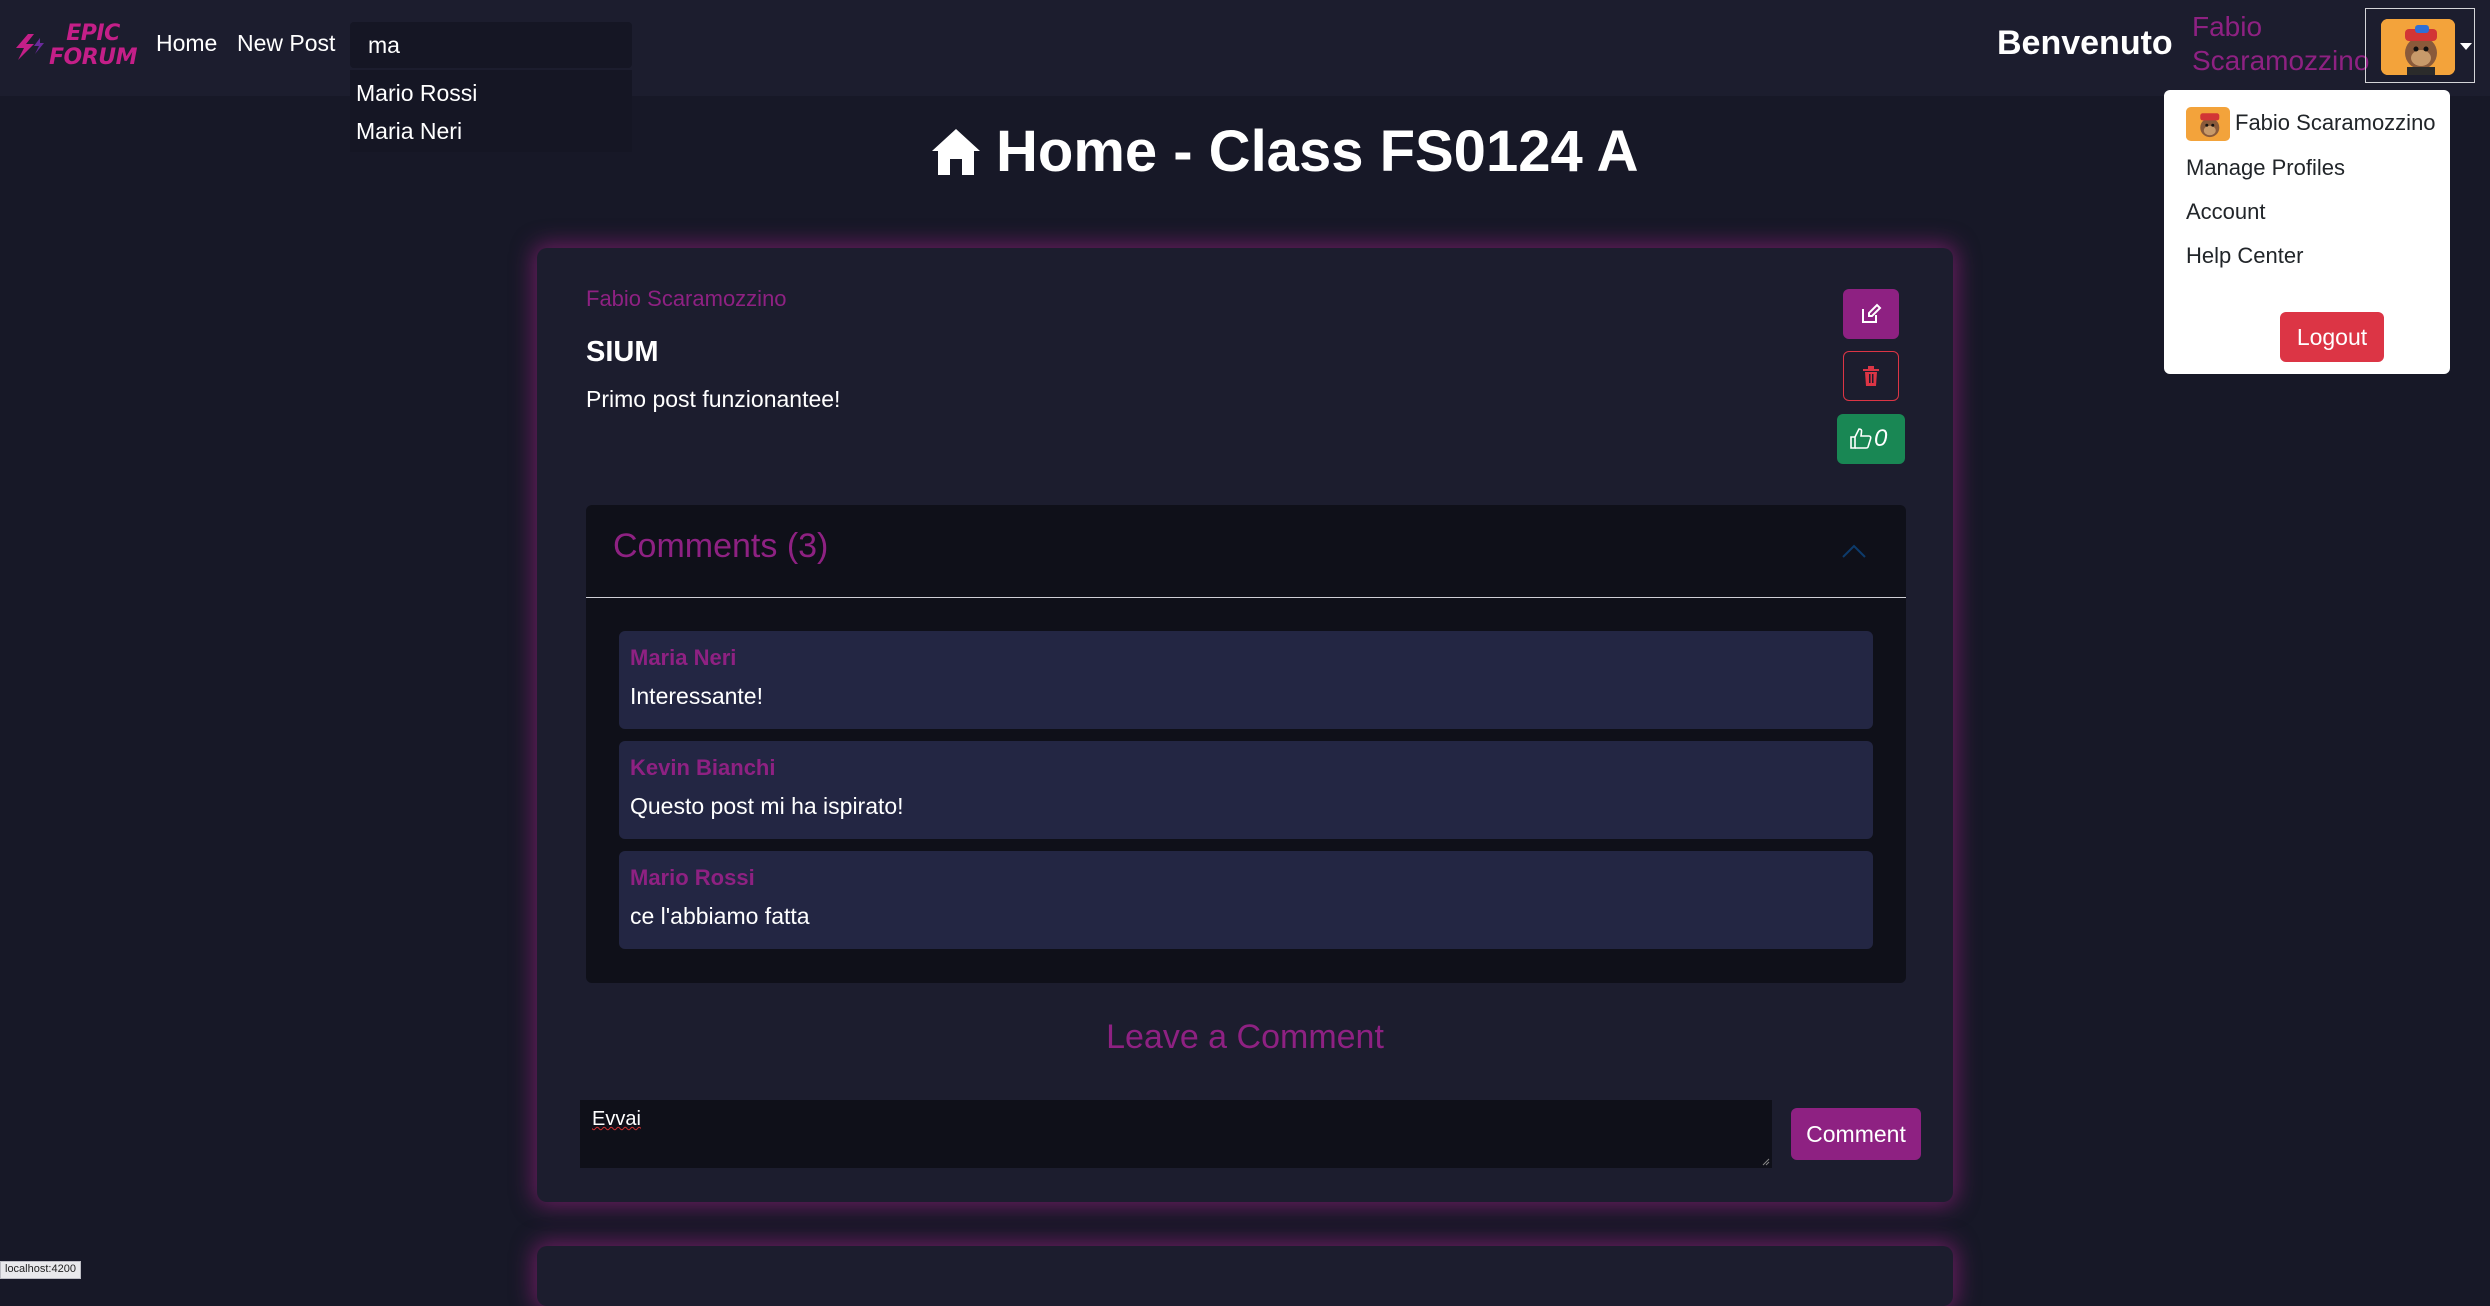  I want to click on user-menu-toggle, so click(2420, 45).